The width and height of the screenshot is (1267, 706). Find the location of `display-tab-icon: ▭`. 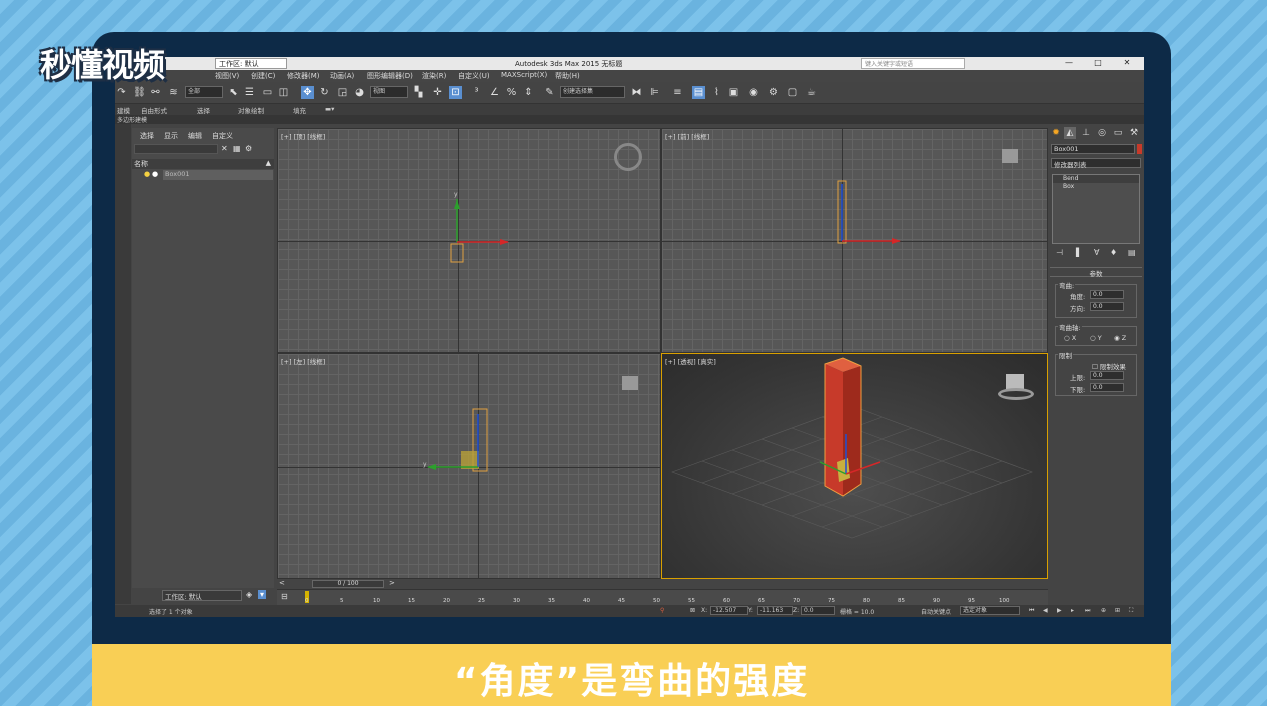

display-tab-icon: ▭ is located at coordinates (1118, 133).